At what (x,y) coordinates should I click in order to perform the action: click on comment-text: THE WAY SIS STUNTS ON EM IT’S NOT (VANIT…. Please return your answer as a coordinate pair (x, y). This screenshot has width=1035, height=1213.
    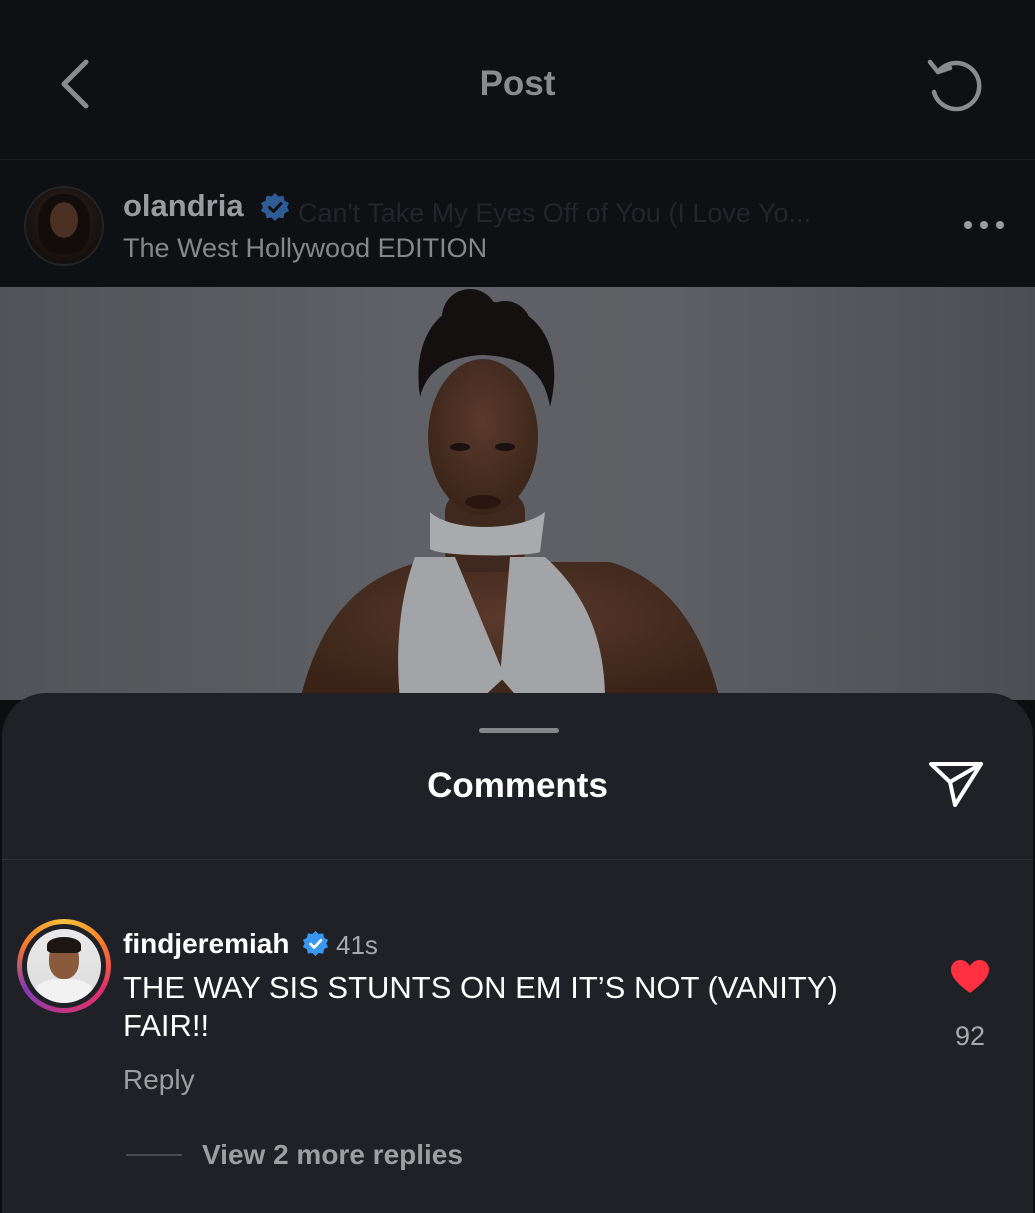
    Looking at the image, I should click on (480, 1006).